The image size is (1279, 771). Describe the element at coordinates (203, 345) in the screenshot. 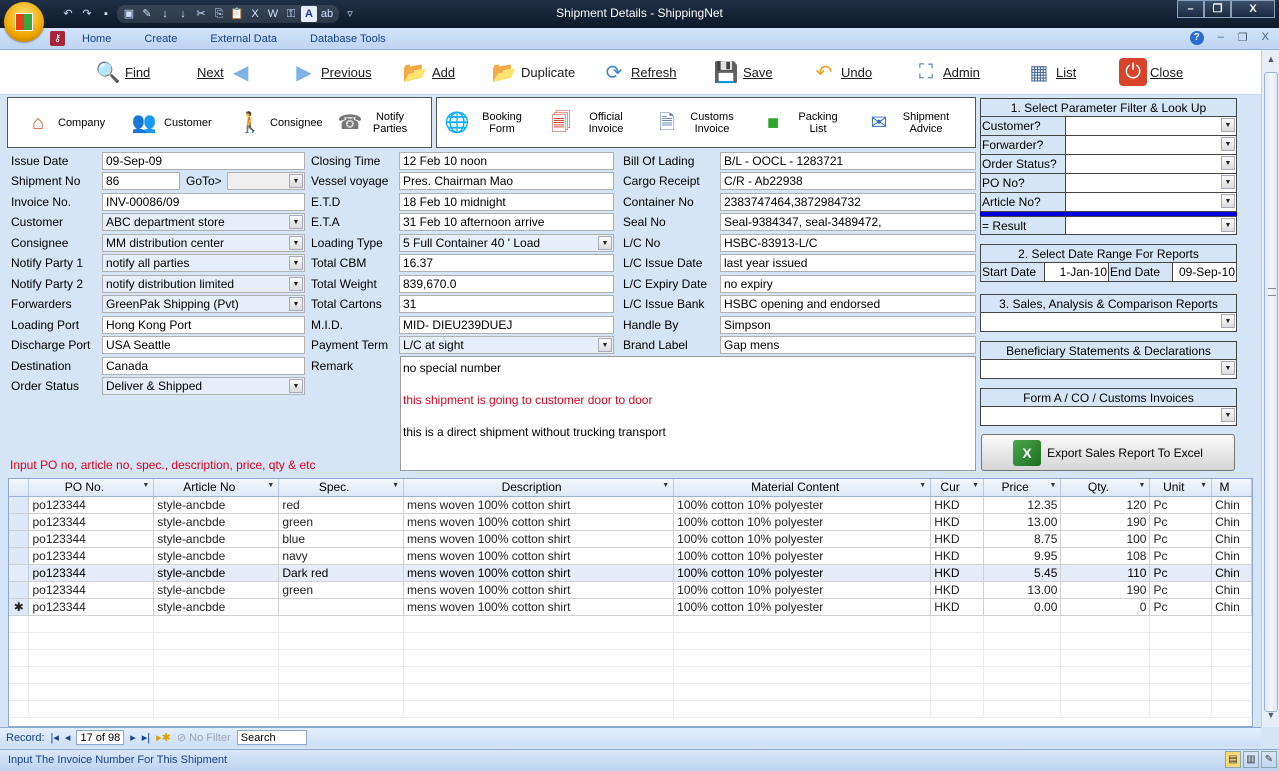

I see `discharge-port-field: USA Seattle` at that location.